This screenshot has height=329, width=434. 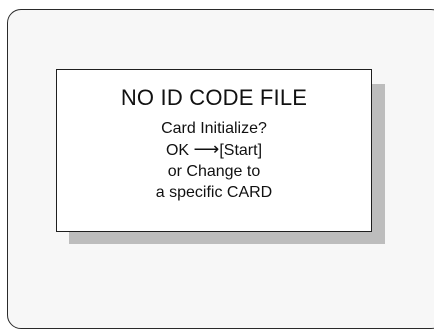 I want to click on dialog-change-line: or Change to, so click(x=214, y=171).